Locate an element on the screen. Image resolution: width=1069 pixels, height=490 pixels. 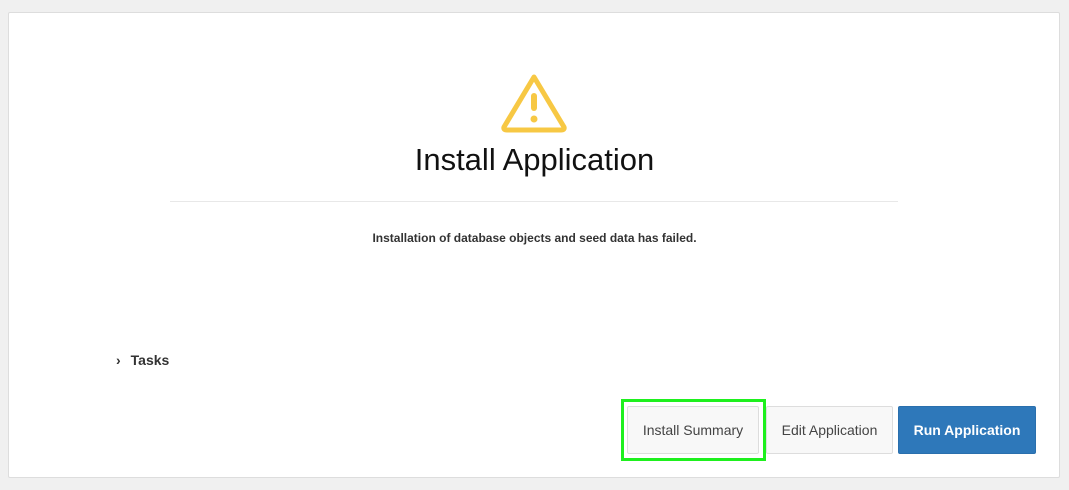
edit-application-button: Edit Application is located at coordinates (829, 430).